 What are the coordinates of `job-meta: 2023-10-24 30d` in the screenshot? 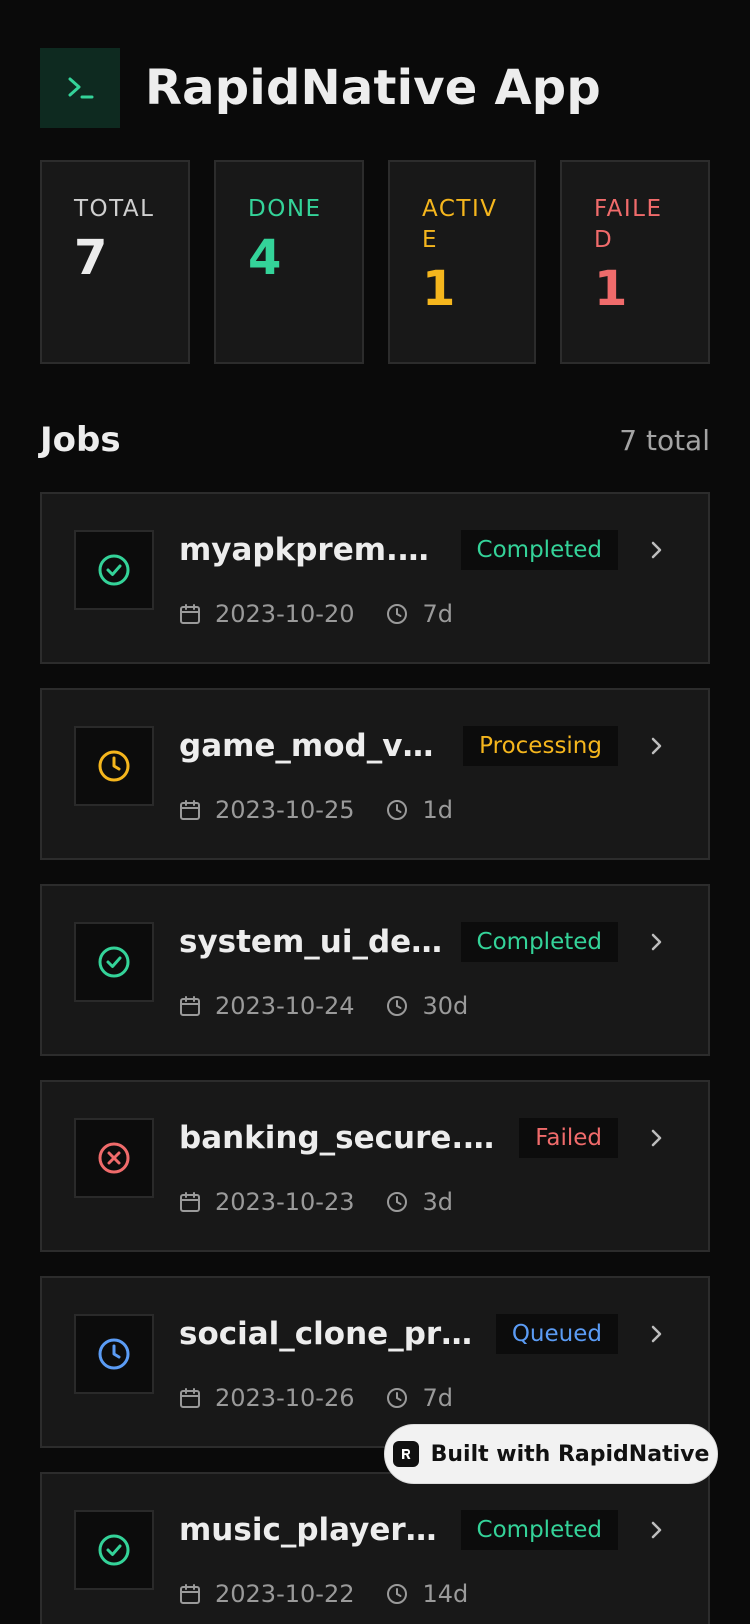 It's located at (323, 1006).